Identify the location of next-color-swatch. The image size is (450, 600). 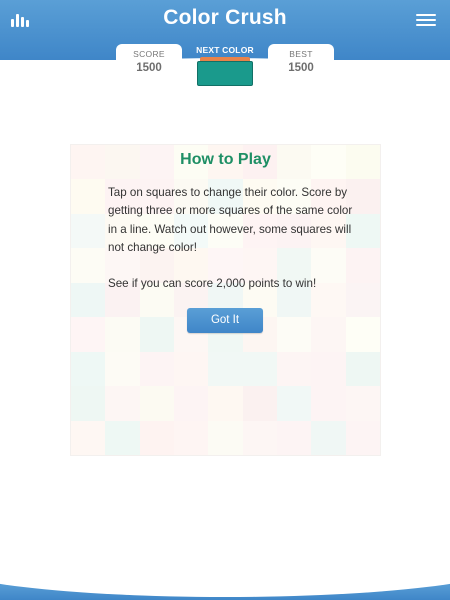
(225, 71).